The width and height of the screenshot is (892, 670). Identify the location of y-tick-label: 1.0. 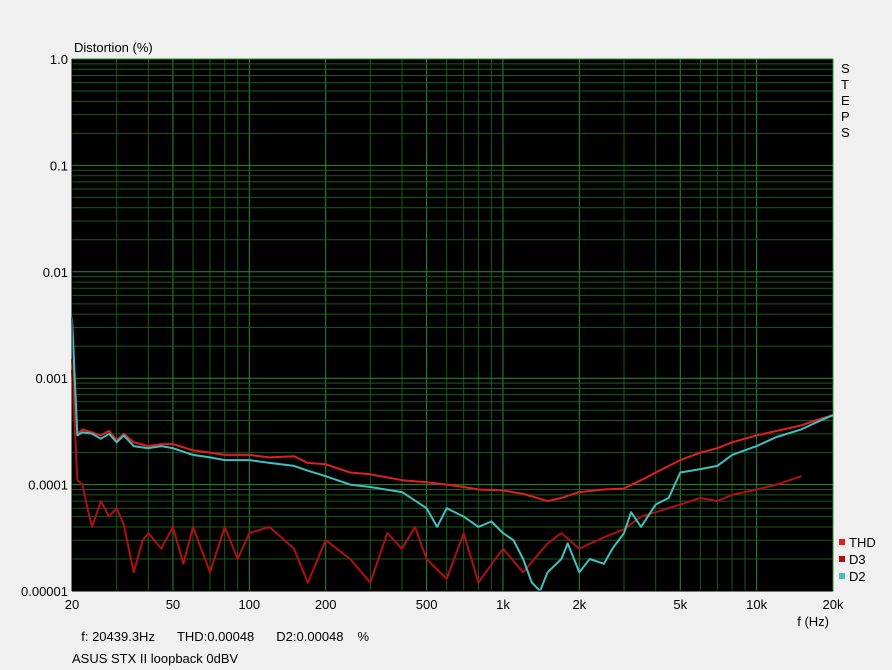
(59, 59).